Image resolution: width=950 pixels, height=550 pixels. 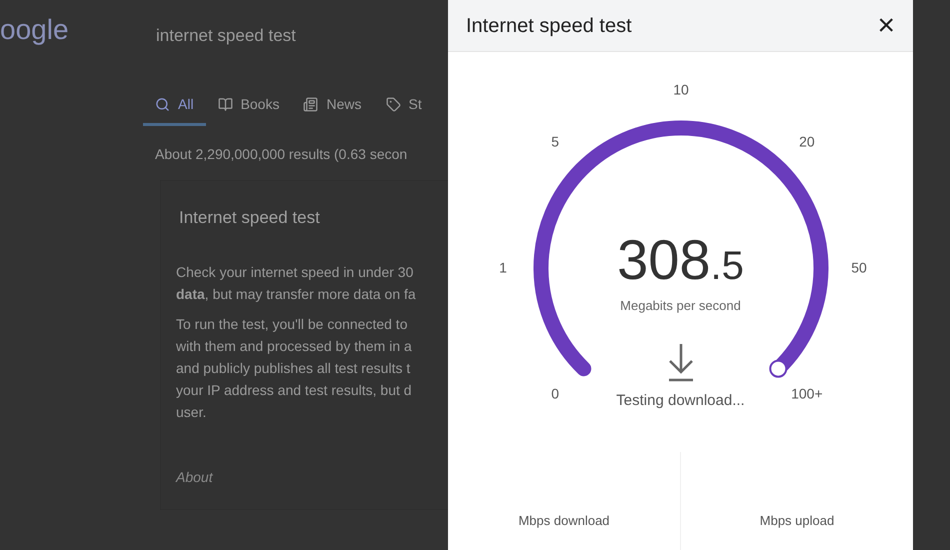 What do you see at coordinates (249, 106) in the screenshot?
I see `search-tab: Books` at bounding box center [249, 106].